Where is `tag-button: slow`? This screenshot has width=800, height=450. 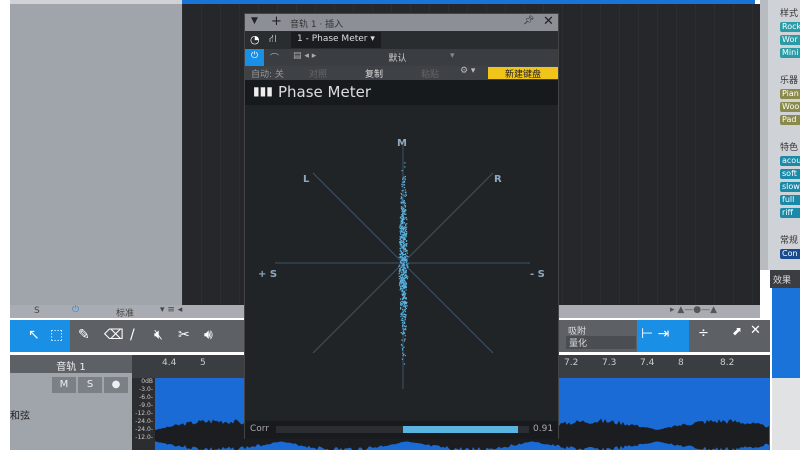
tag-button: slow is located at coordinates (790, 187).